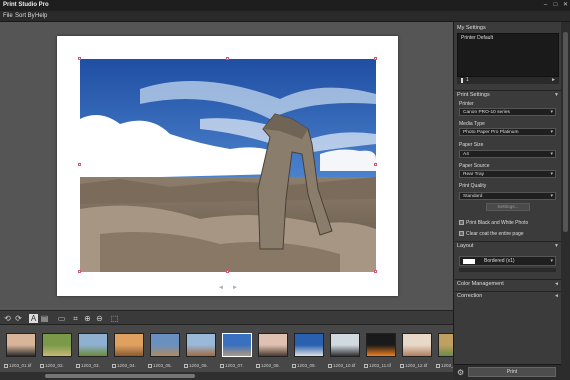 This screenshot has height=380, width=570. What do you see at coordinates (99, 318) in the screenshot?
I see `zoom-out-icon: ⊖` at bounding box center [99, 318].